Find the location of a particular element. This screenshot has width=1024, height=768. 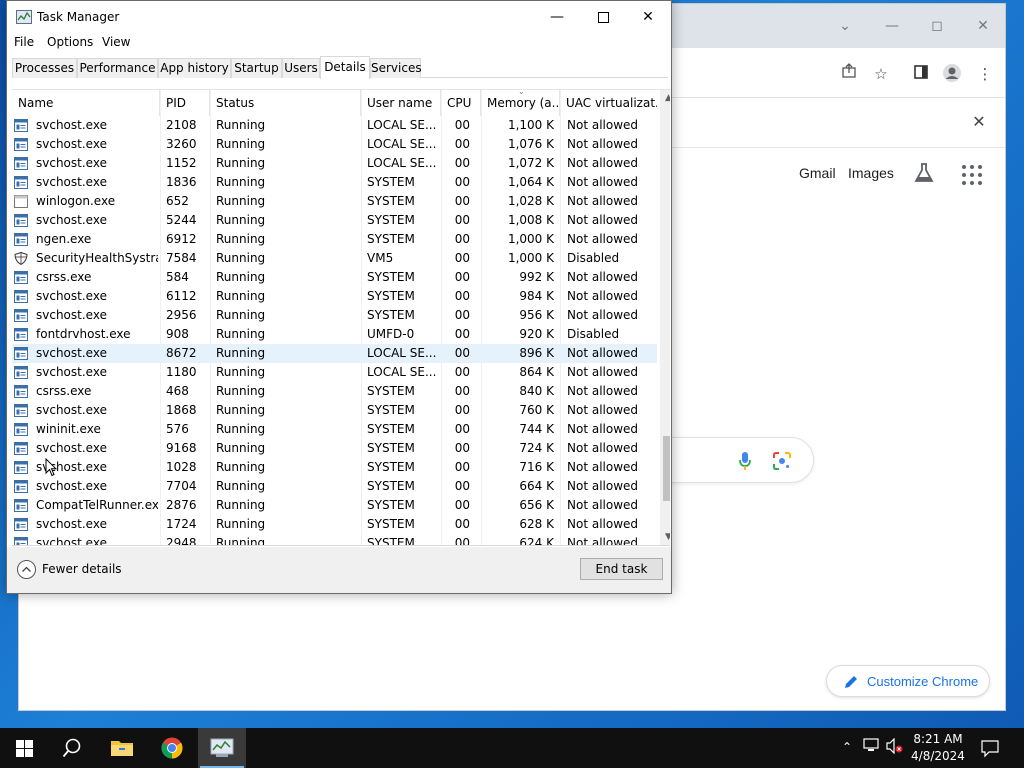

cell-memory: 1,064 K is located at coordinates (530, 182).